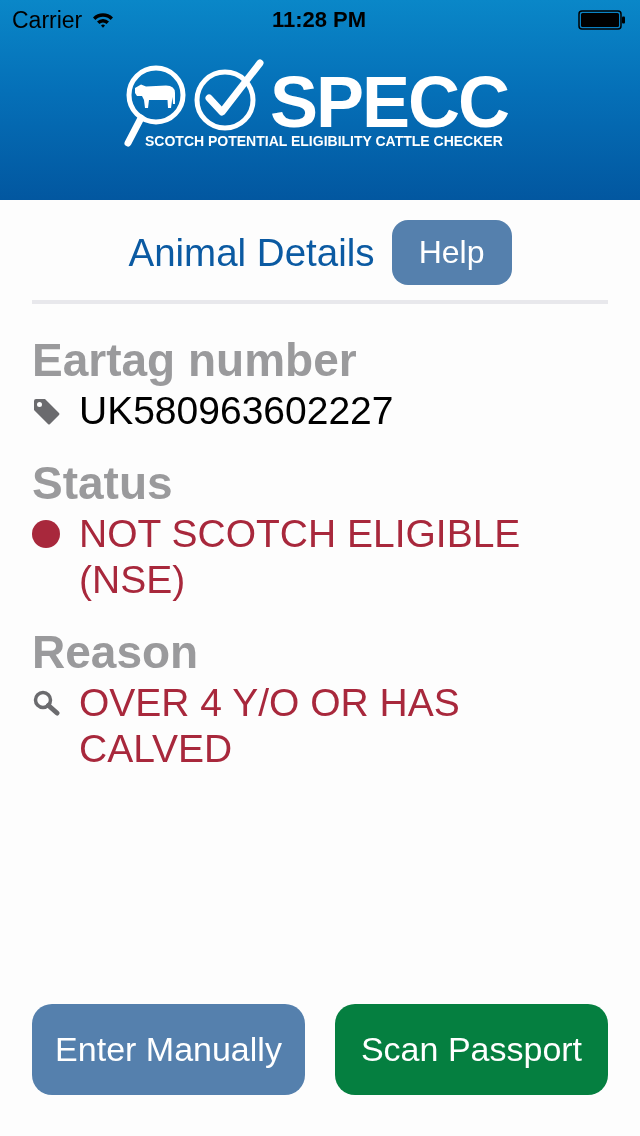 The height and width of the screenshot is (1136, 640). I want to click on field-value: NOT SCOTCH ELIGIBLE (NSE), so click(300, 557).